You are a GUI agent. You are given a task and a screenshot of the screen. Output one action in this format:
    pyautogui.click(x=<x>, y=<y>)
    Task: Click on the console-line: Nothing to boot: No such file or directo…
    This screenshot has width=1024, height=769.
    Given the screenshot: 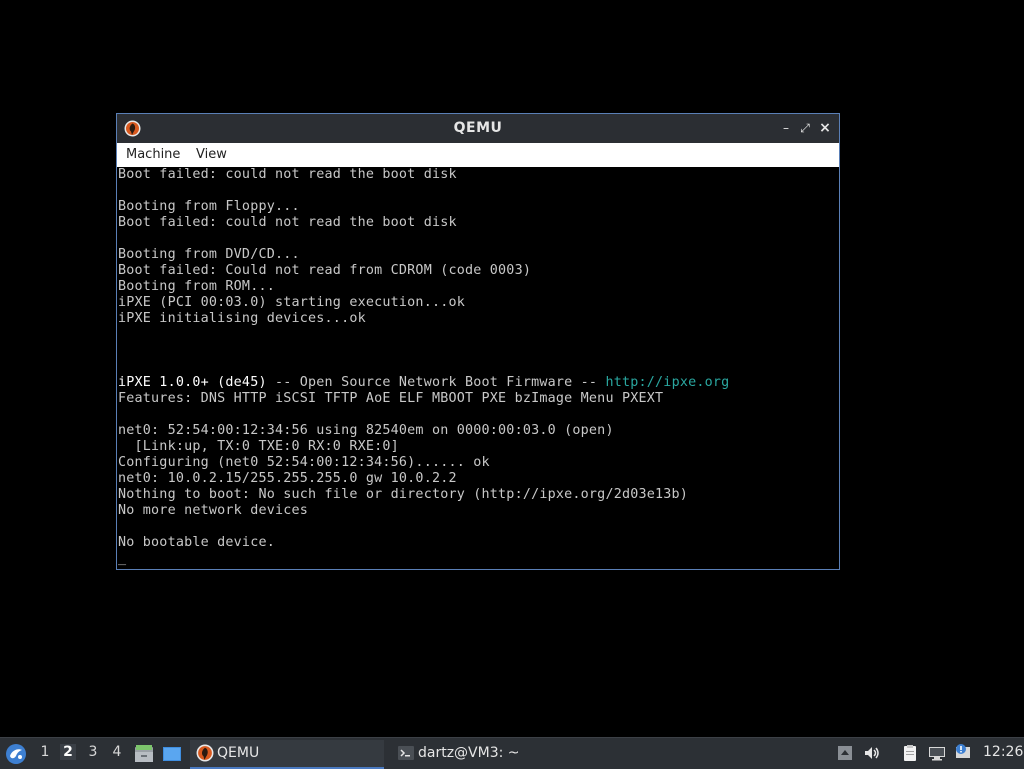 What is the action you would take?
    pyautogui.click(x=403, y=494)
    